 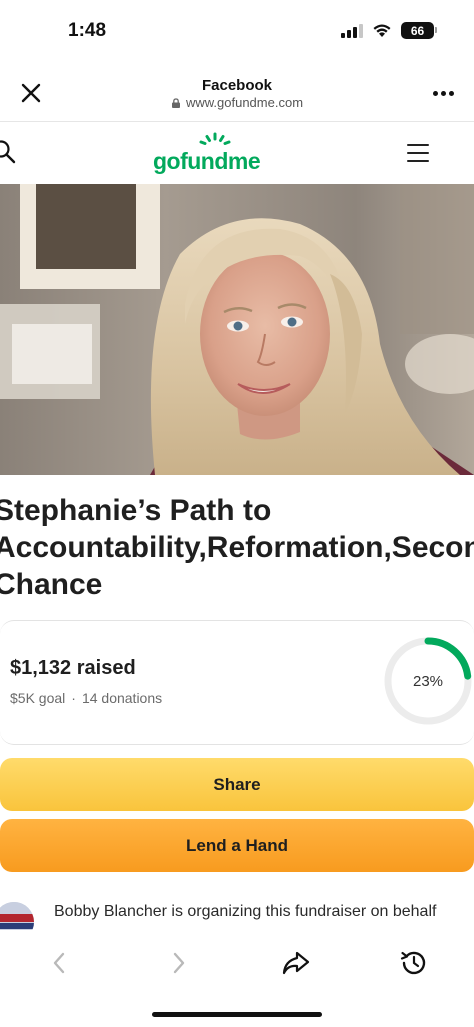 What do you see at coordinates (175, 103) in the screenshot?
I see `lock-icon` at bounding box center [175, 103].